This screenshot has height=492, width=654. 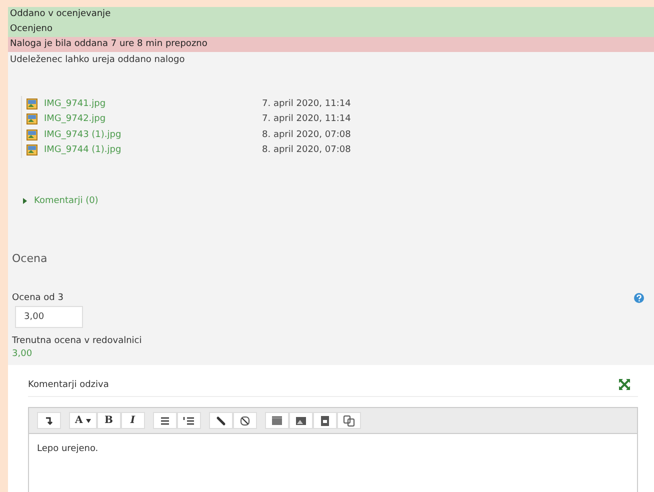 I want to click on status-banner: Naloga je bila oddana 7 ure 8 min prepozno, so click(x=331, y=44).